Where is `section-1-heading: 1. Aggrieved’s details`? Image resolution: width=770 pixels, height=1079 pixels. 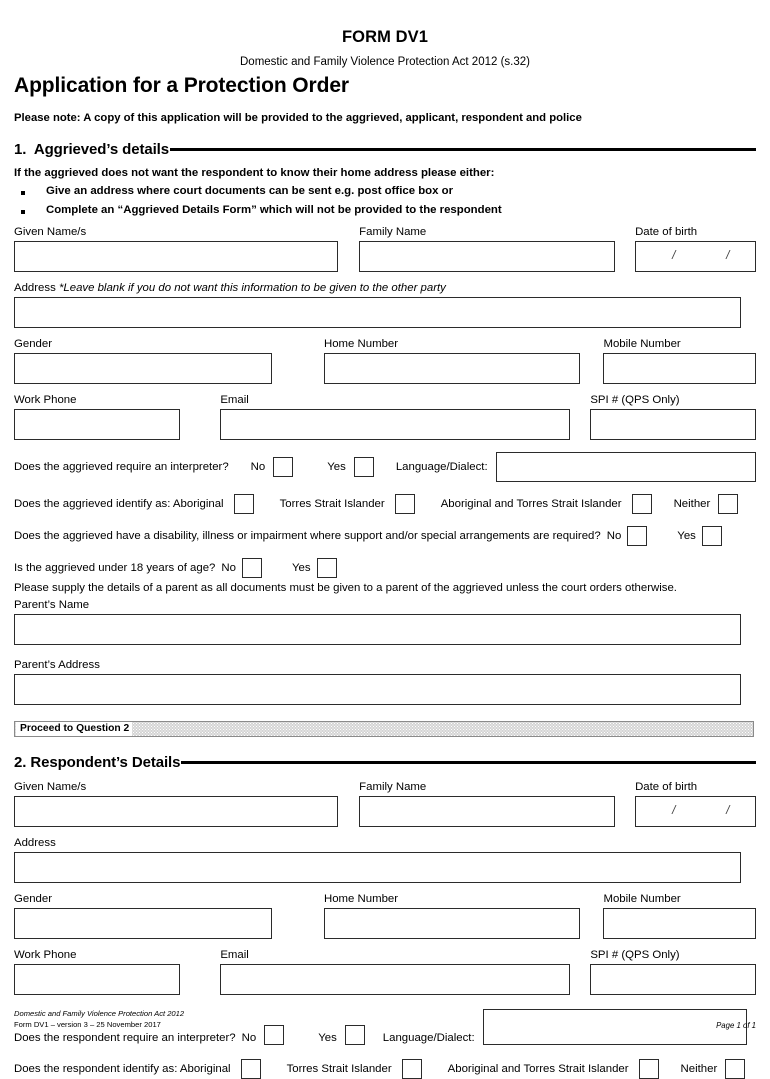 section-1-heading: 1. Aggrieved’s details is located at coordinates (385, 149).